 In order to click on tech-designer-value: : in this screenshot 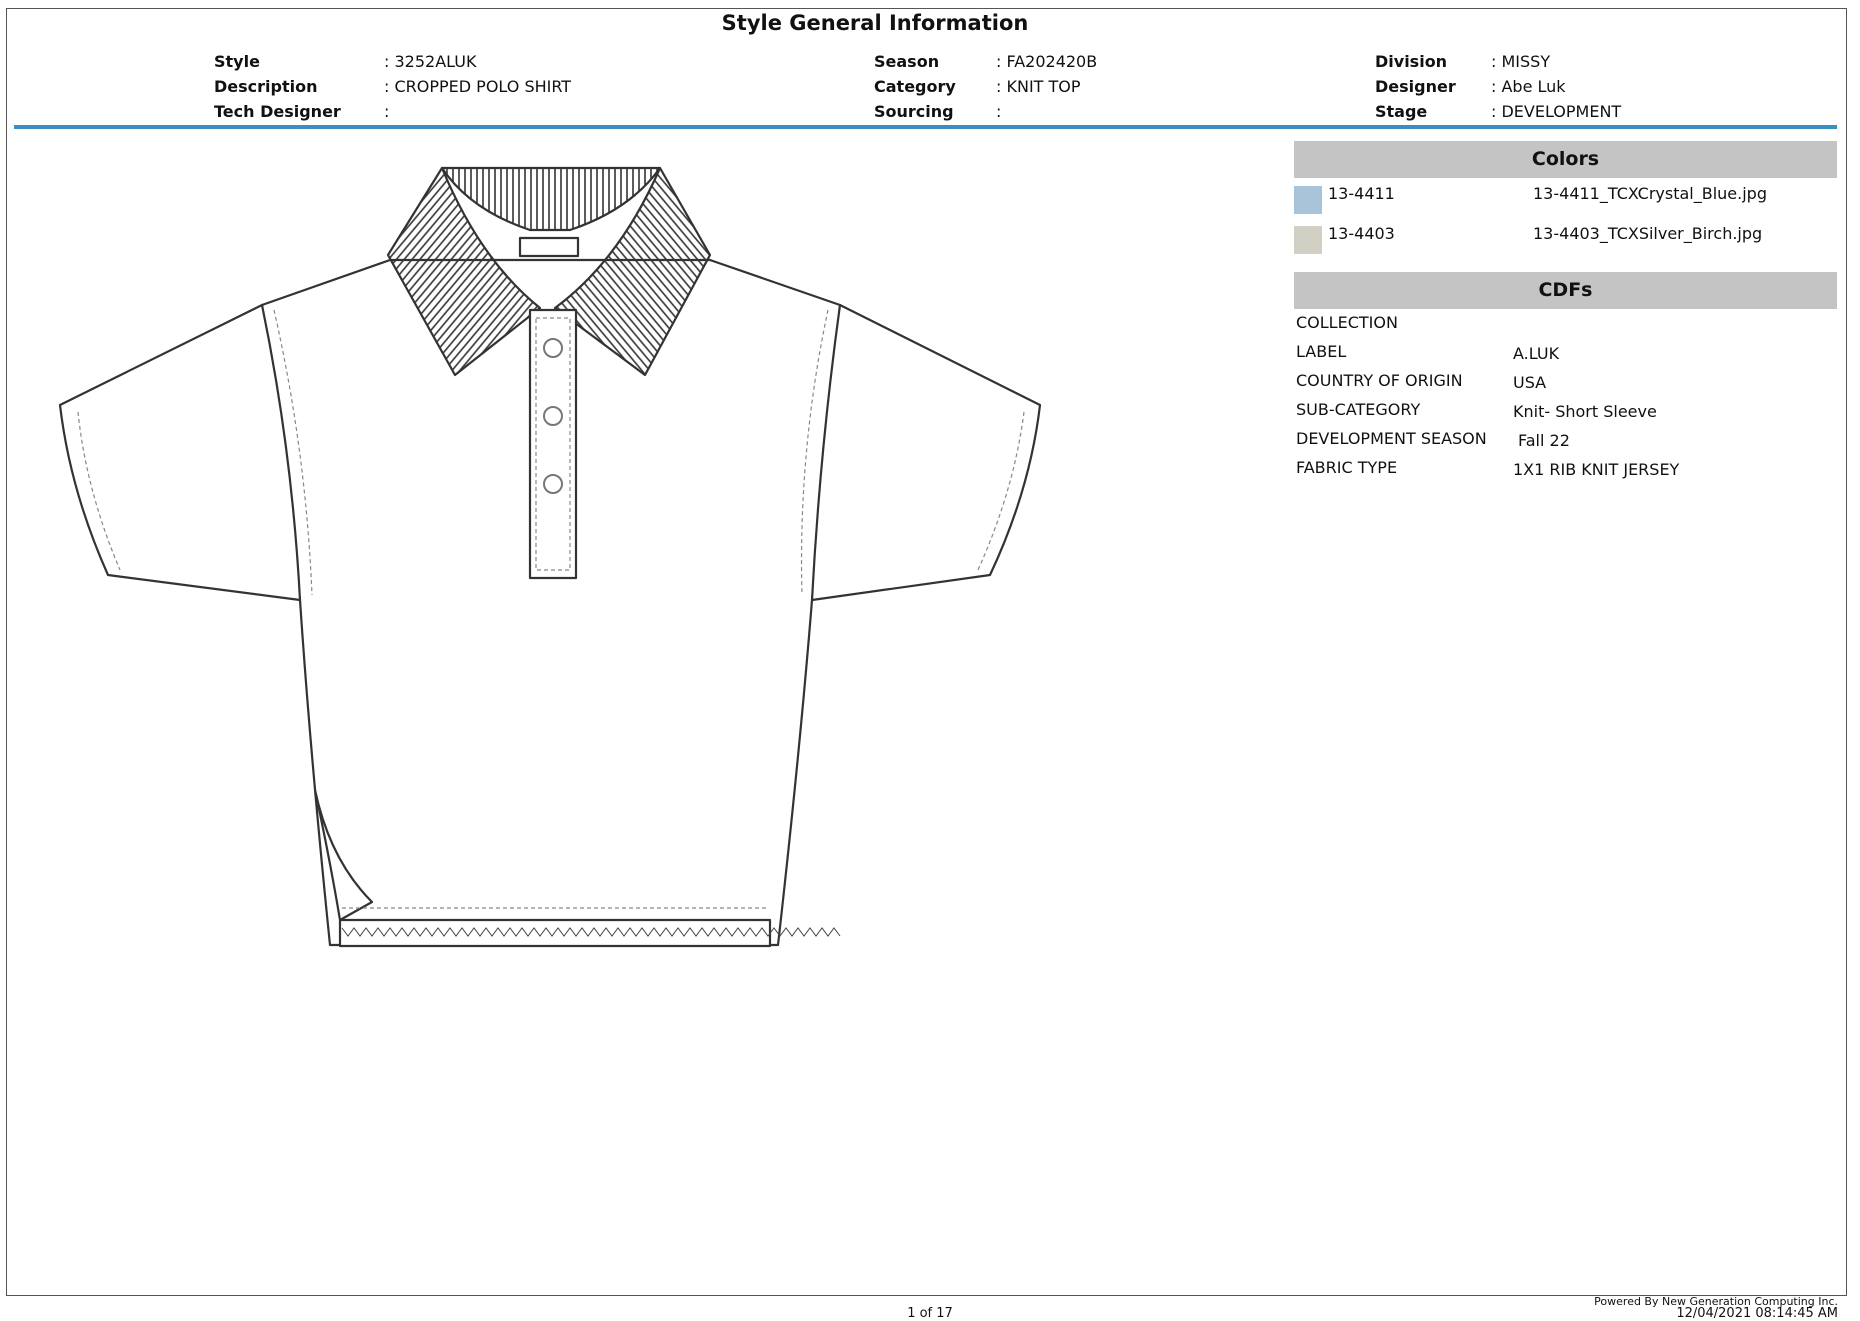, I will do `click(387, 111)`.